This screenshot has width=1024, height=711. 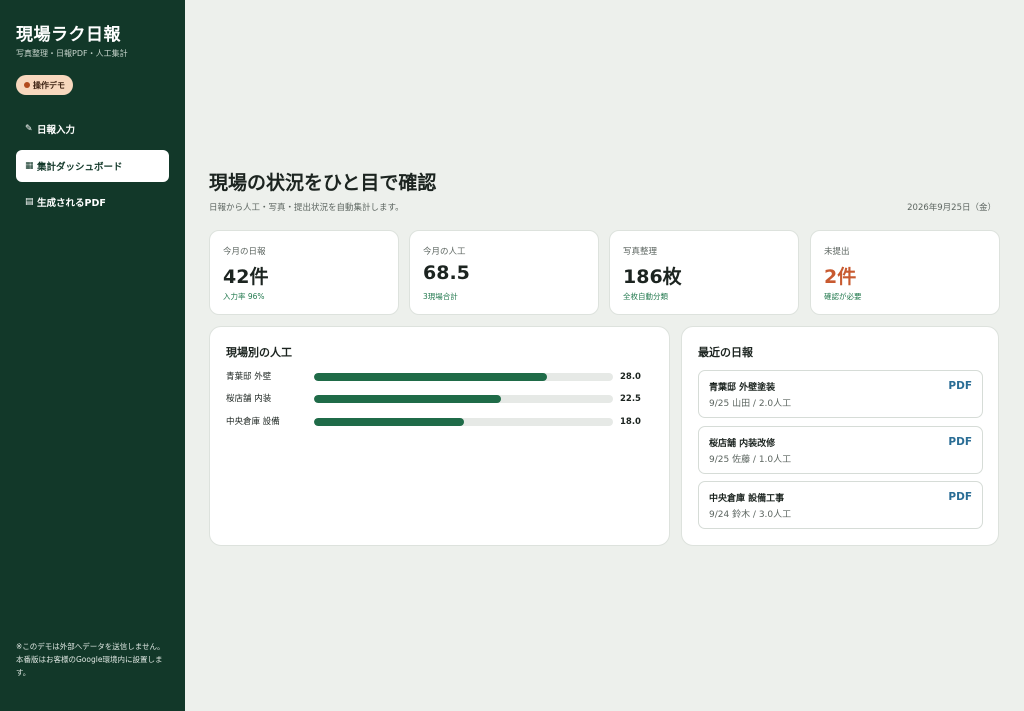 What do you see at coordinates (640, 252) in the screenshot?
I see `stat-label: 写真整理` at bounding box center [640, 252].